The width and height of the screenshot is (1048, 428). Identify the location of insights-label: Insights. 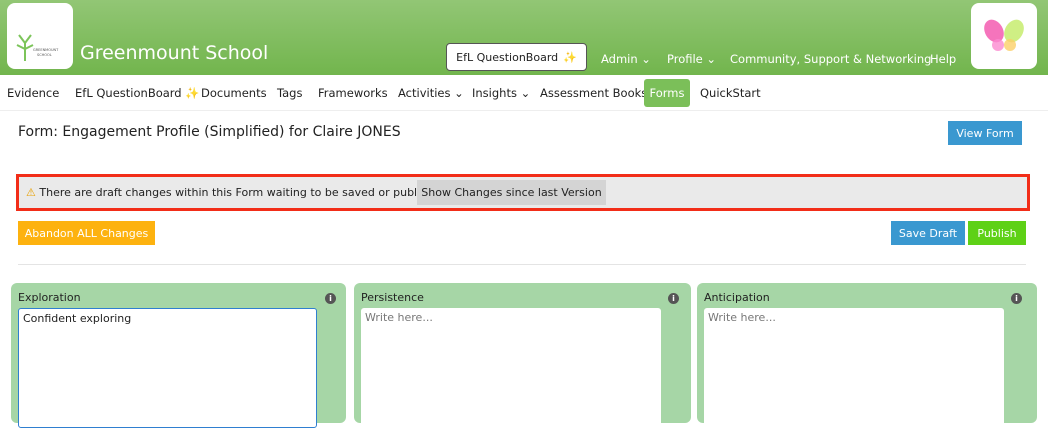
(494, 93).